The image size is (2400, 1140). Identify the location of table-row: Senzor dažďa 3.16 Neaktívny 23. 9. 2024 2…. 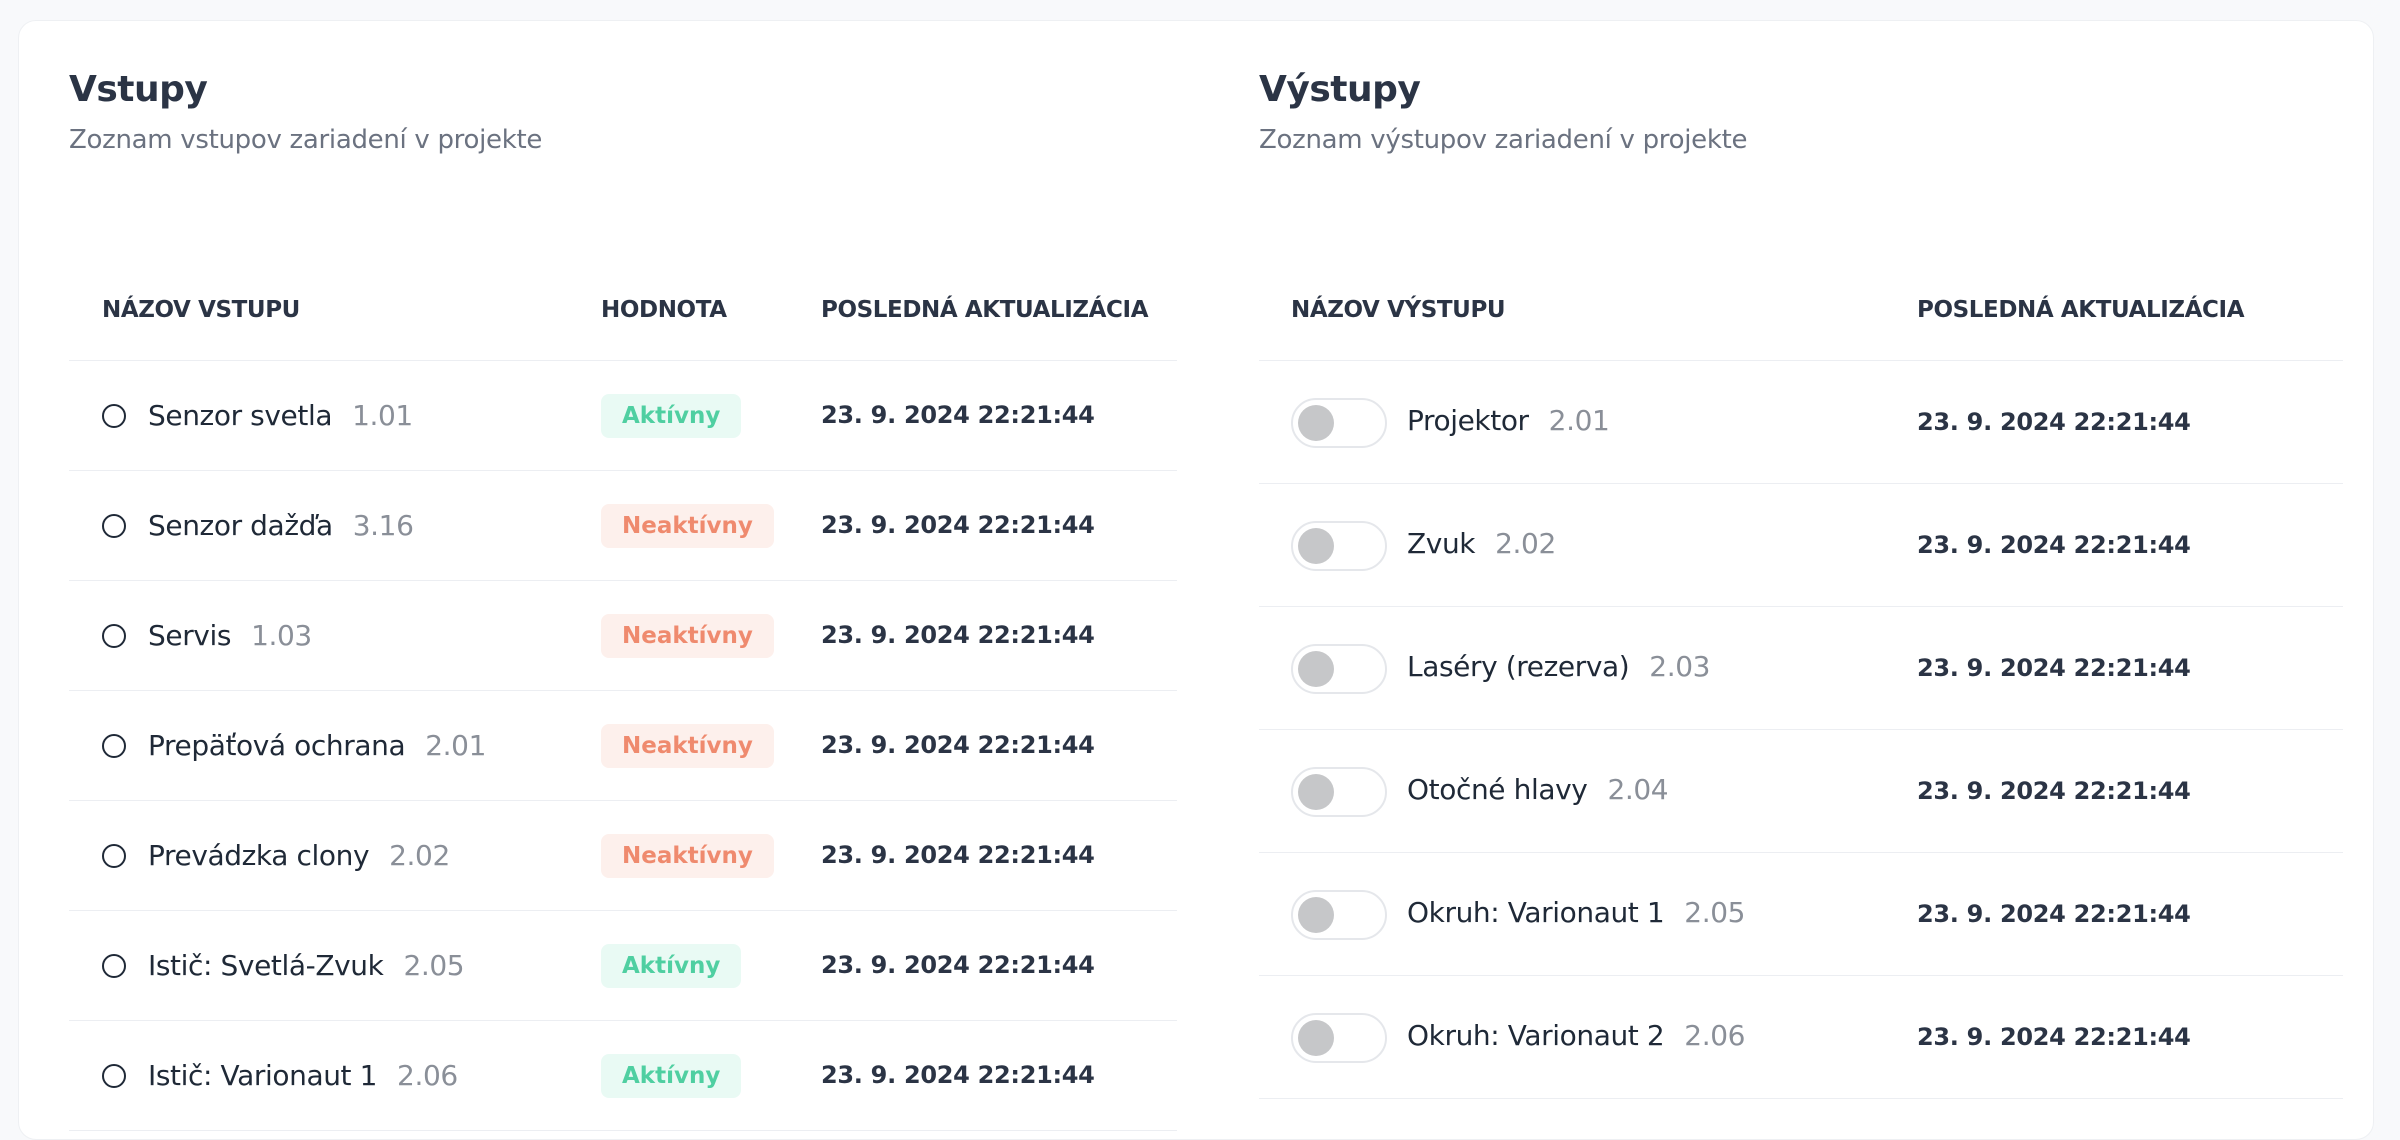
(623, 526).